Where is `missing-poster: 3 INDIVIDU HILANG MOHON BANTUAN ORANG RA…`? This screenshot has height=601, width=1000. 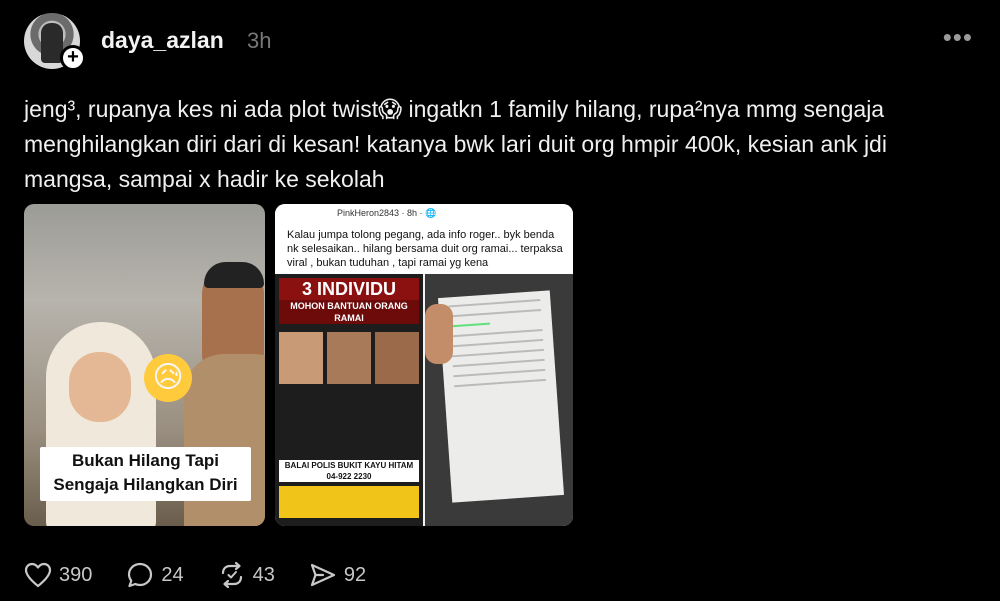
missing-poster: 3 INDIVIDU HILANG MOHON BANTUAN ORANG RA… is located at coordinates (349, 400).